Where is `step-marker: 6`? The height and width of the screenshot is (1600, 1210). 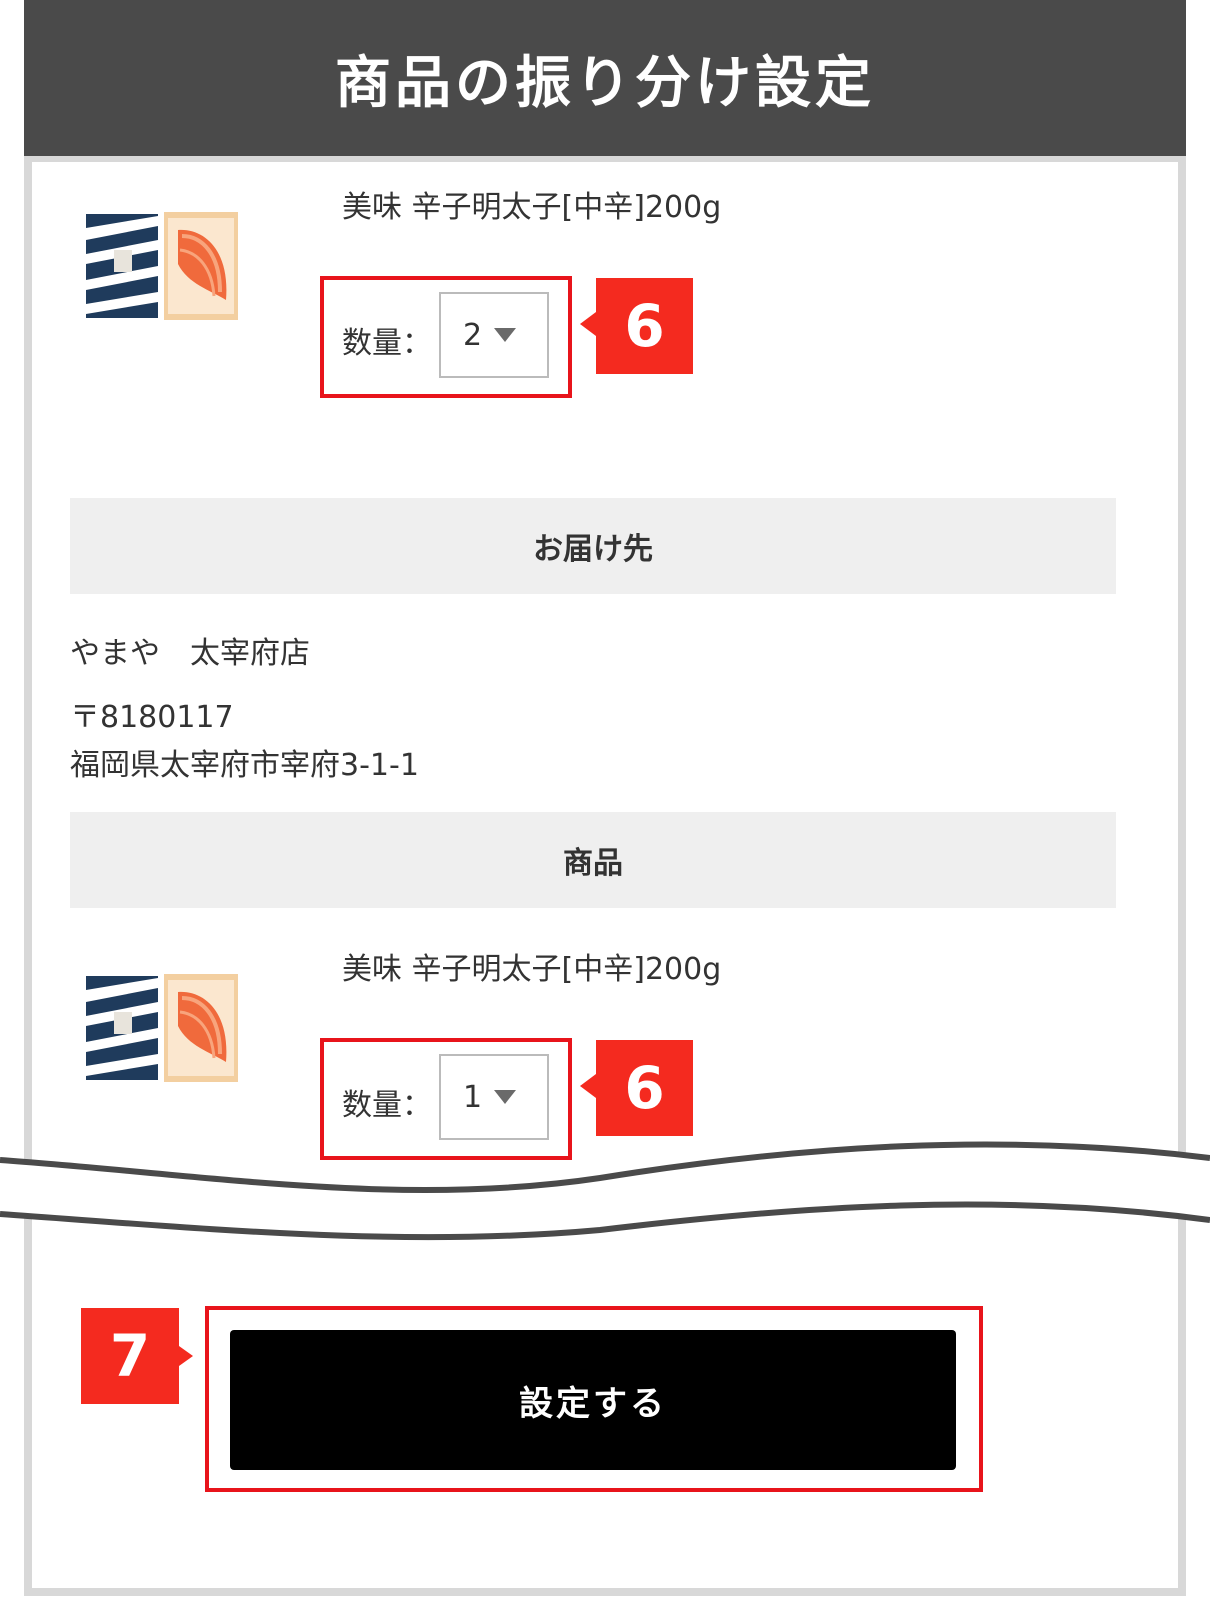 step-marker: 6 is located at coordinates (644, 326).